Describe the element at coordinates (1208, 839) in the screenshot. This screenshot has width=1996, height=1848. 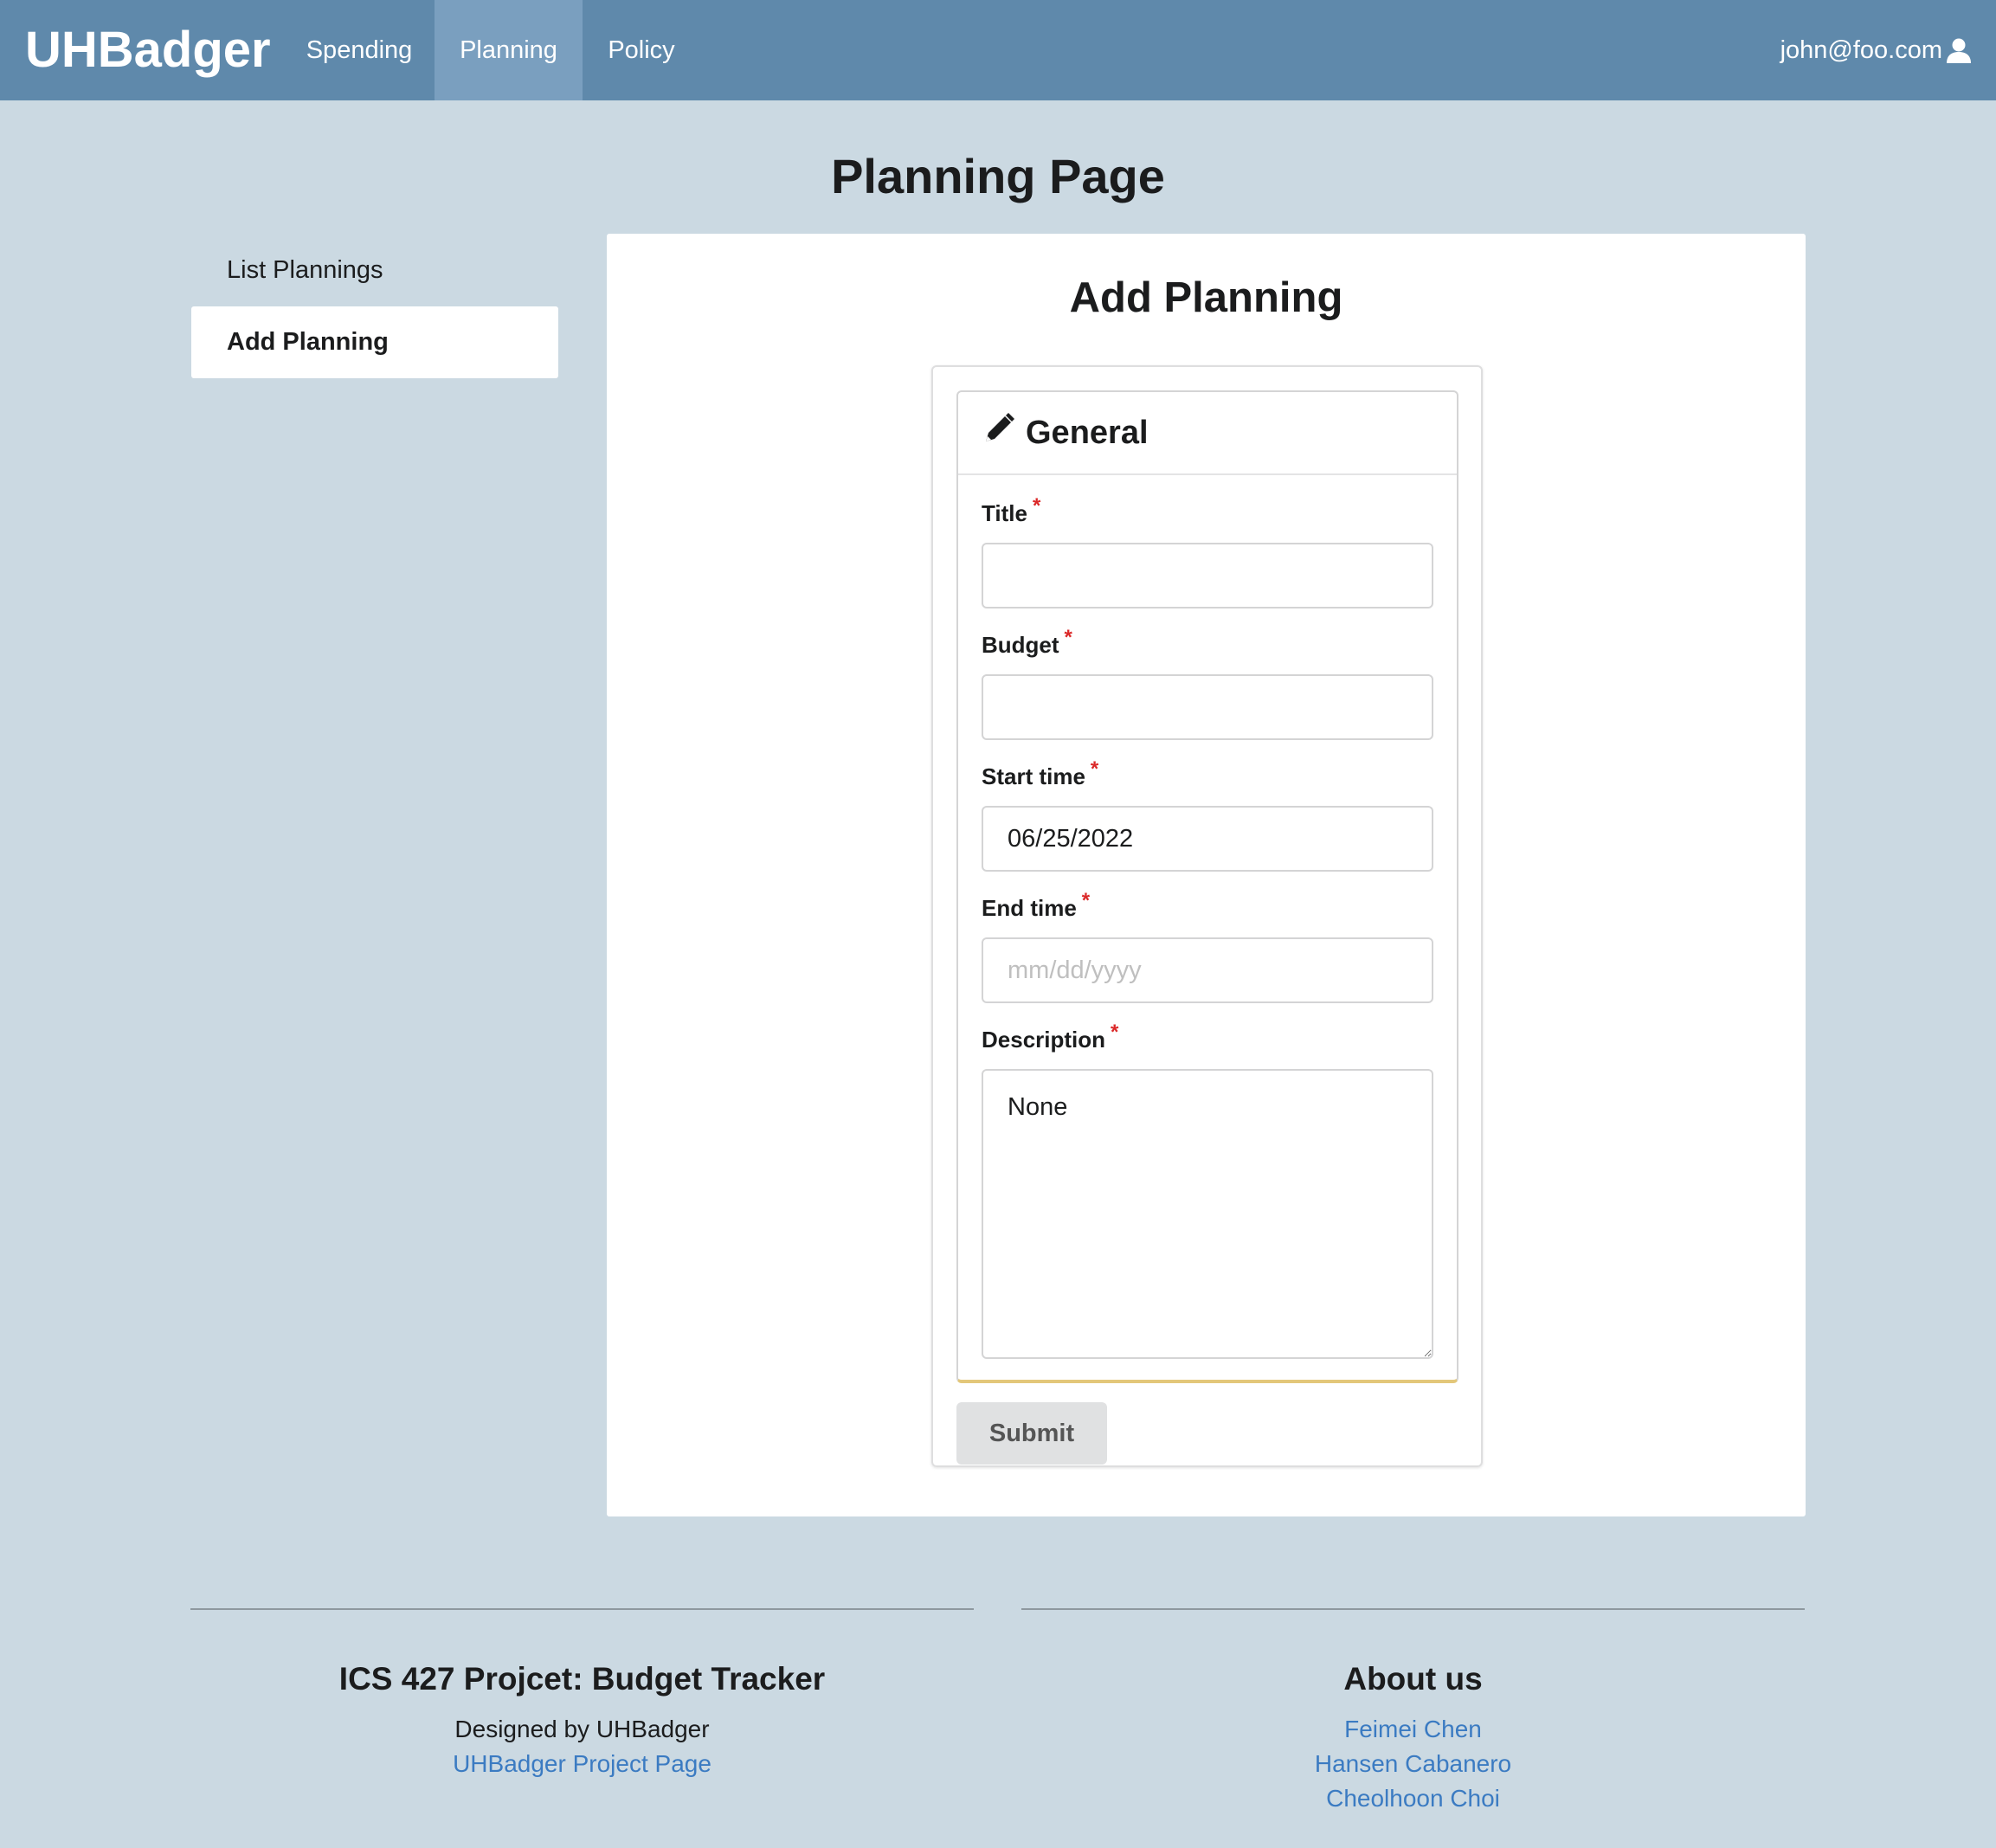
I see `start-time-input` at that location.